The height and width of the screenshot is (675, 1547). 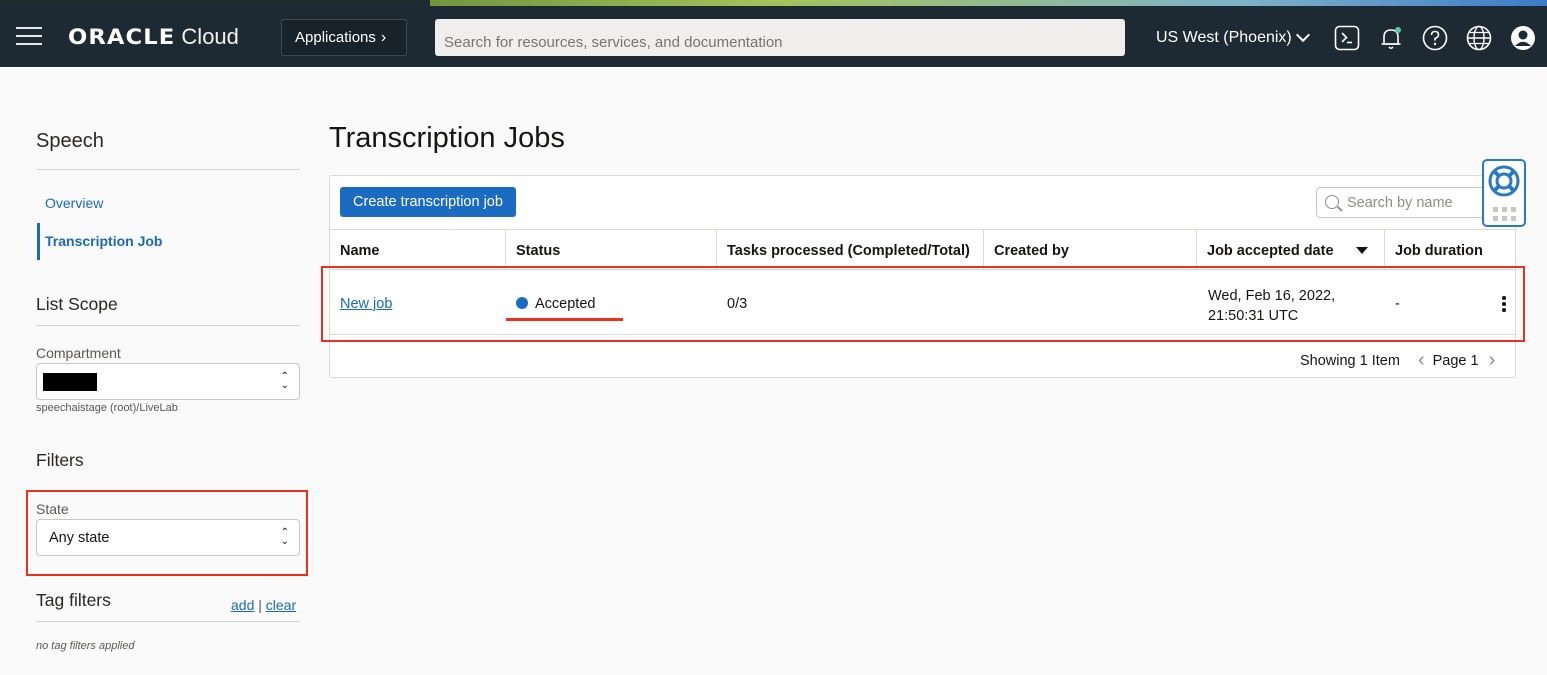 I want to click on globe-icon, so click(x=1479, y=38).